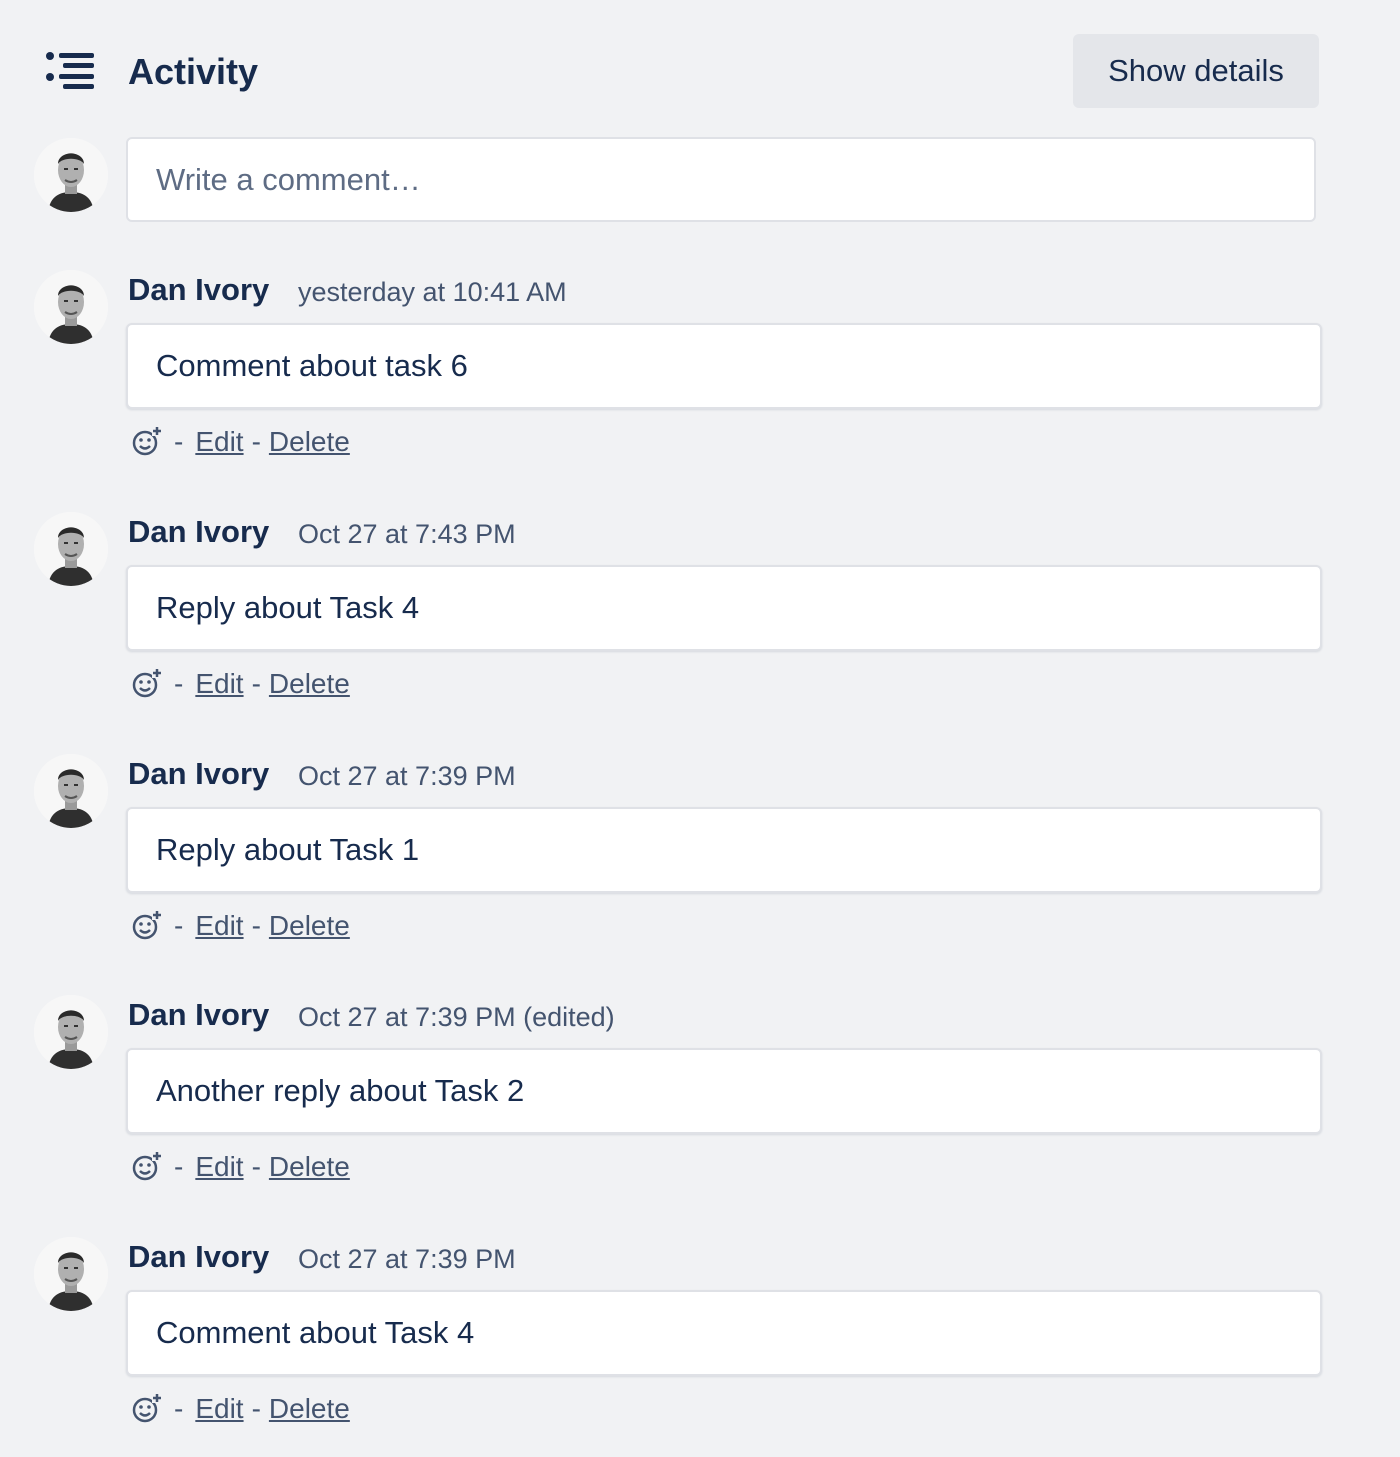 The image size is (1400, 1457). What do you see at coordinates (71, 175) in the screenshot?
I see `current-user-avatar` at bounding box center [71, 175].